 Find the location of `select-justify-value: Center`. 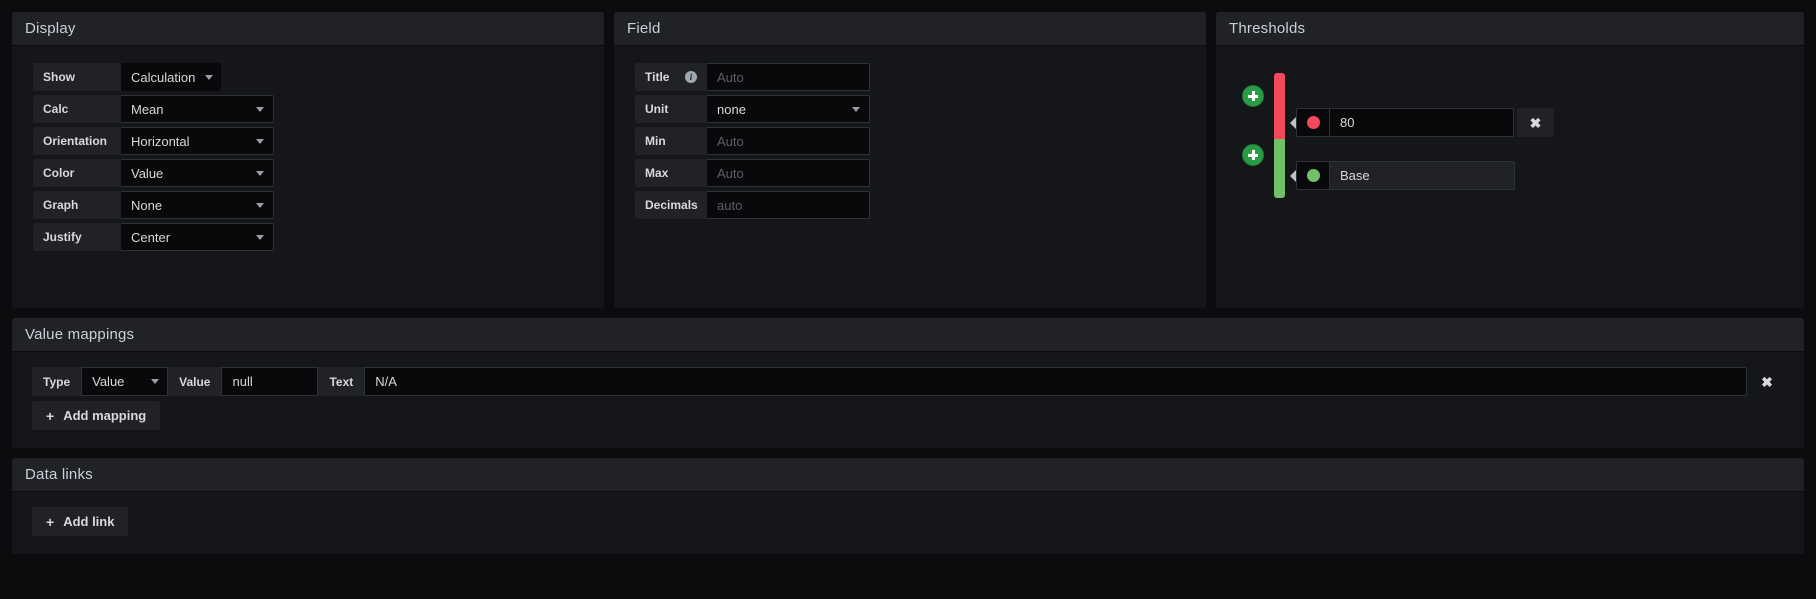

select-justify-value: Center is located at coordinates (151, 237).